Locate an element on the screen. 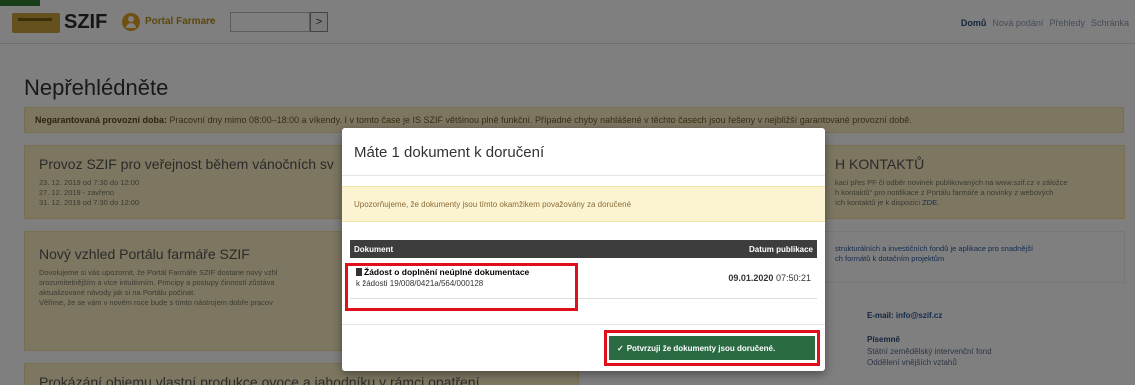 This screenshot has height=385, width=1135. publication-date: 09.01.2020 is located at coordinates (751, 277).